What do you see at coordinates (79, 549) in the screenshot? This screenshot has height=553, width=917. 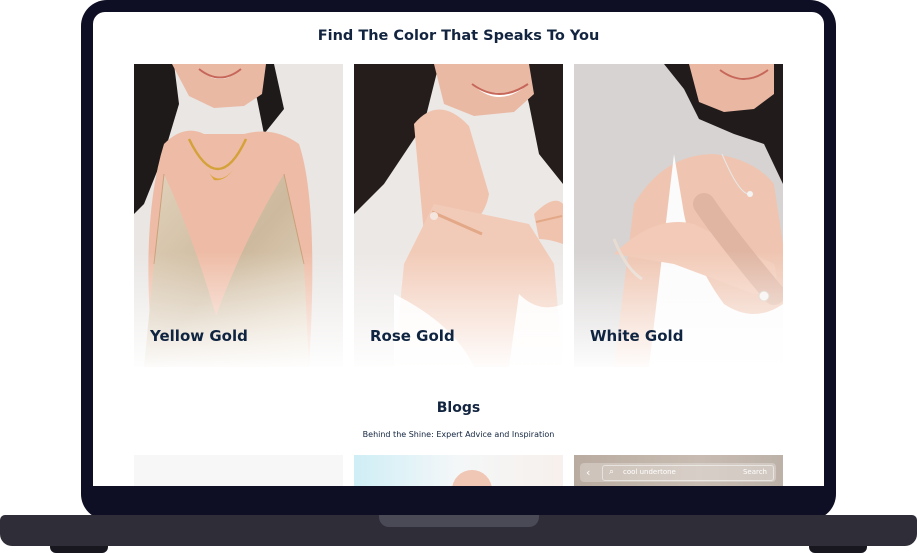 I see `laptop-foot-left` at bounding box center [79, 549].